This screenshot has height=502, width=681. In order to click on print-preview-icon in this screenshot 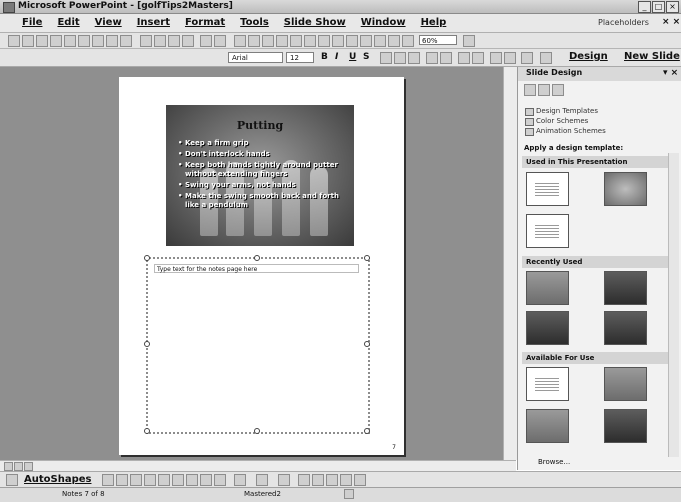, I will do `click(98, 41)`.